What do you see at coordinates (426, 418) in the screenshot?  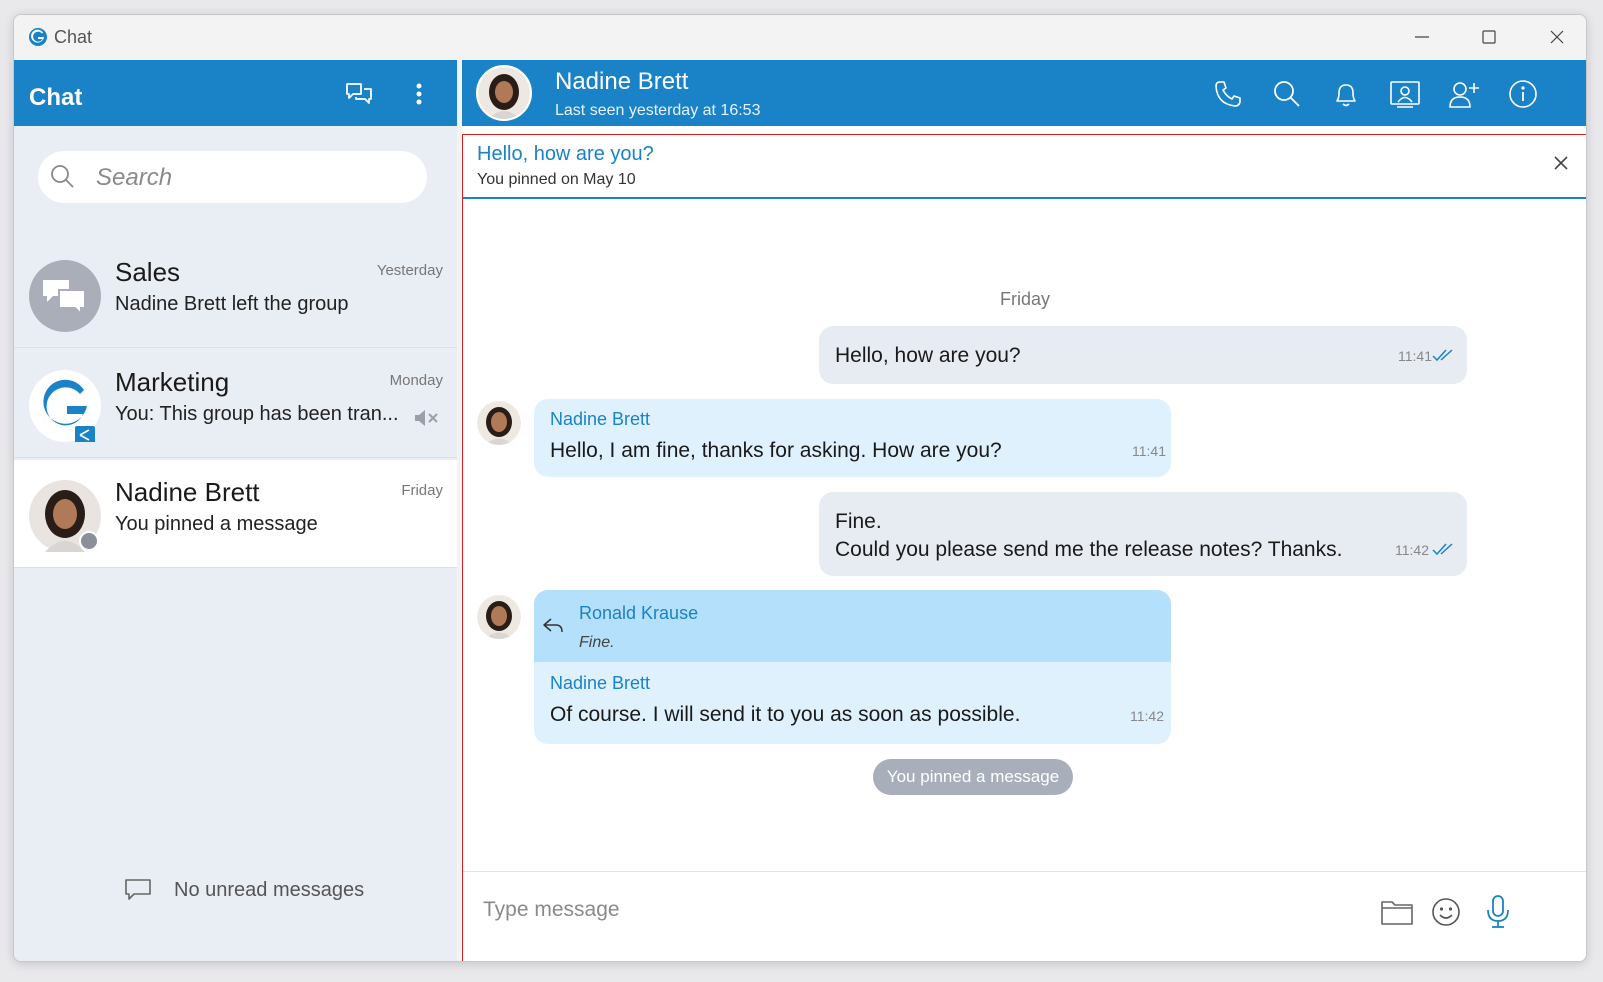 I see `muted-icon` at bounding box center [426, 418].